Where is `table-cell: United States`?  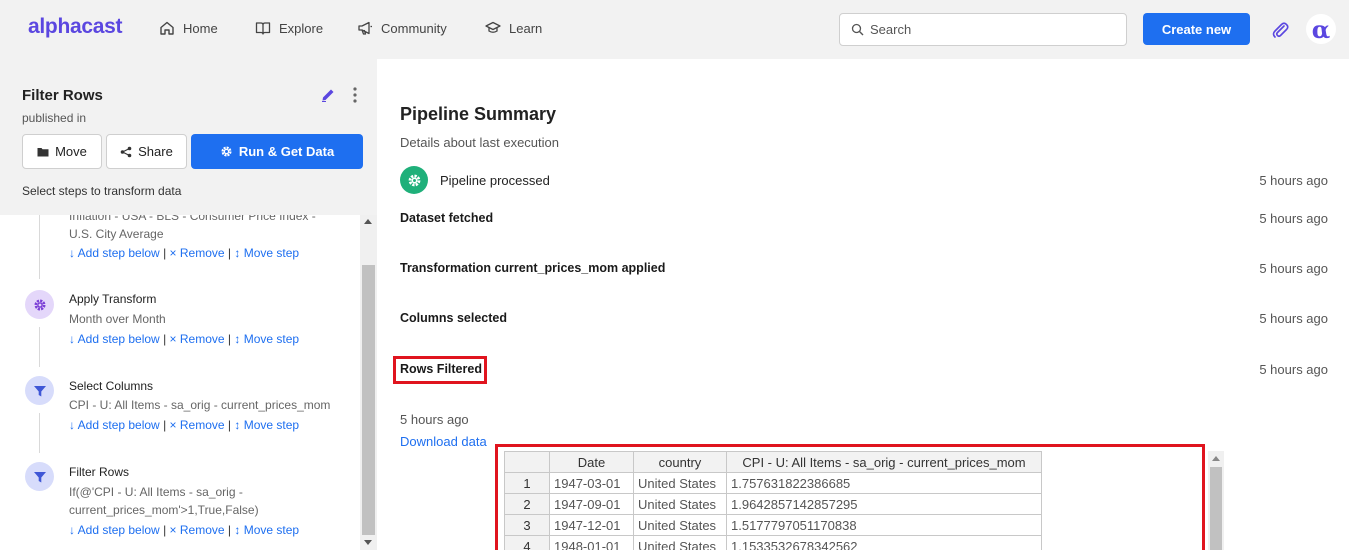 table-cell: United States is located at coordinates (680, 542).